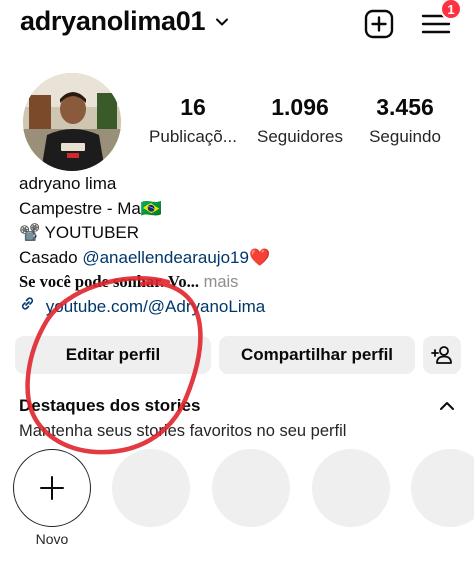  What do you see at coordinates (379, 24) in the screenshot?
I see `new-post-icon` at bounding box center [379, 24].